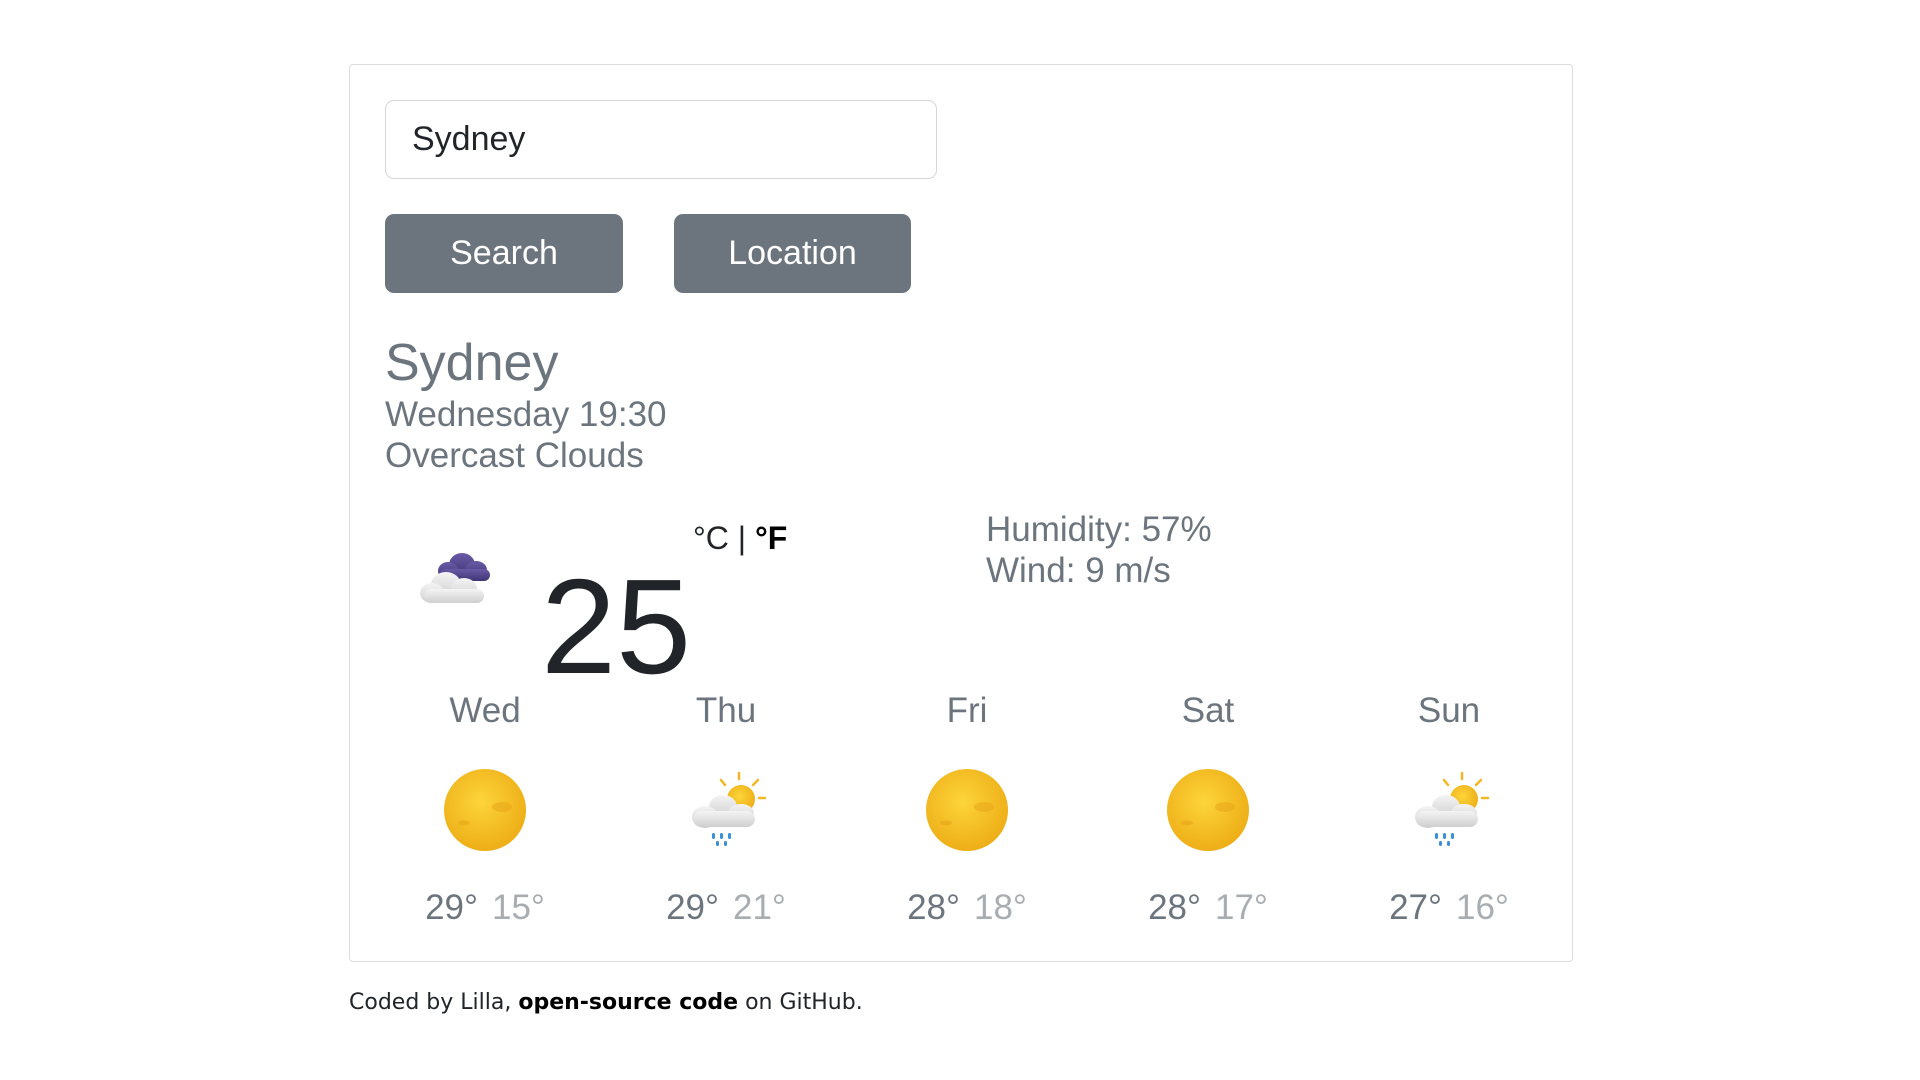 This screenshot has width=1920, height=1080. What do you see at coordinates (1000, 907) in the screenshot?
I see `forecast-min: 18°` at bounding box center [1000, 907].